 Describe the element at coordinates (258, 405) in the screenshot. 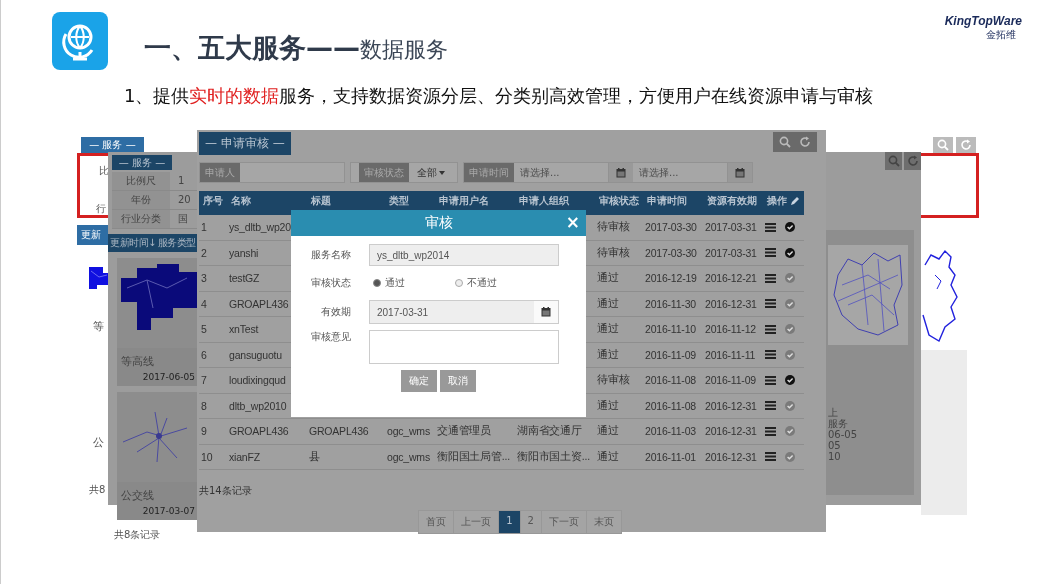

I see `table-cell-text: dltb_wp2010` at that location.